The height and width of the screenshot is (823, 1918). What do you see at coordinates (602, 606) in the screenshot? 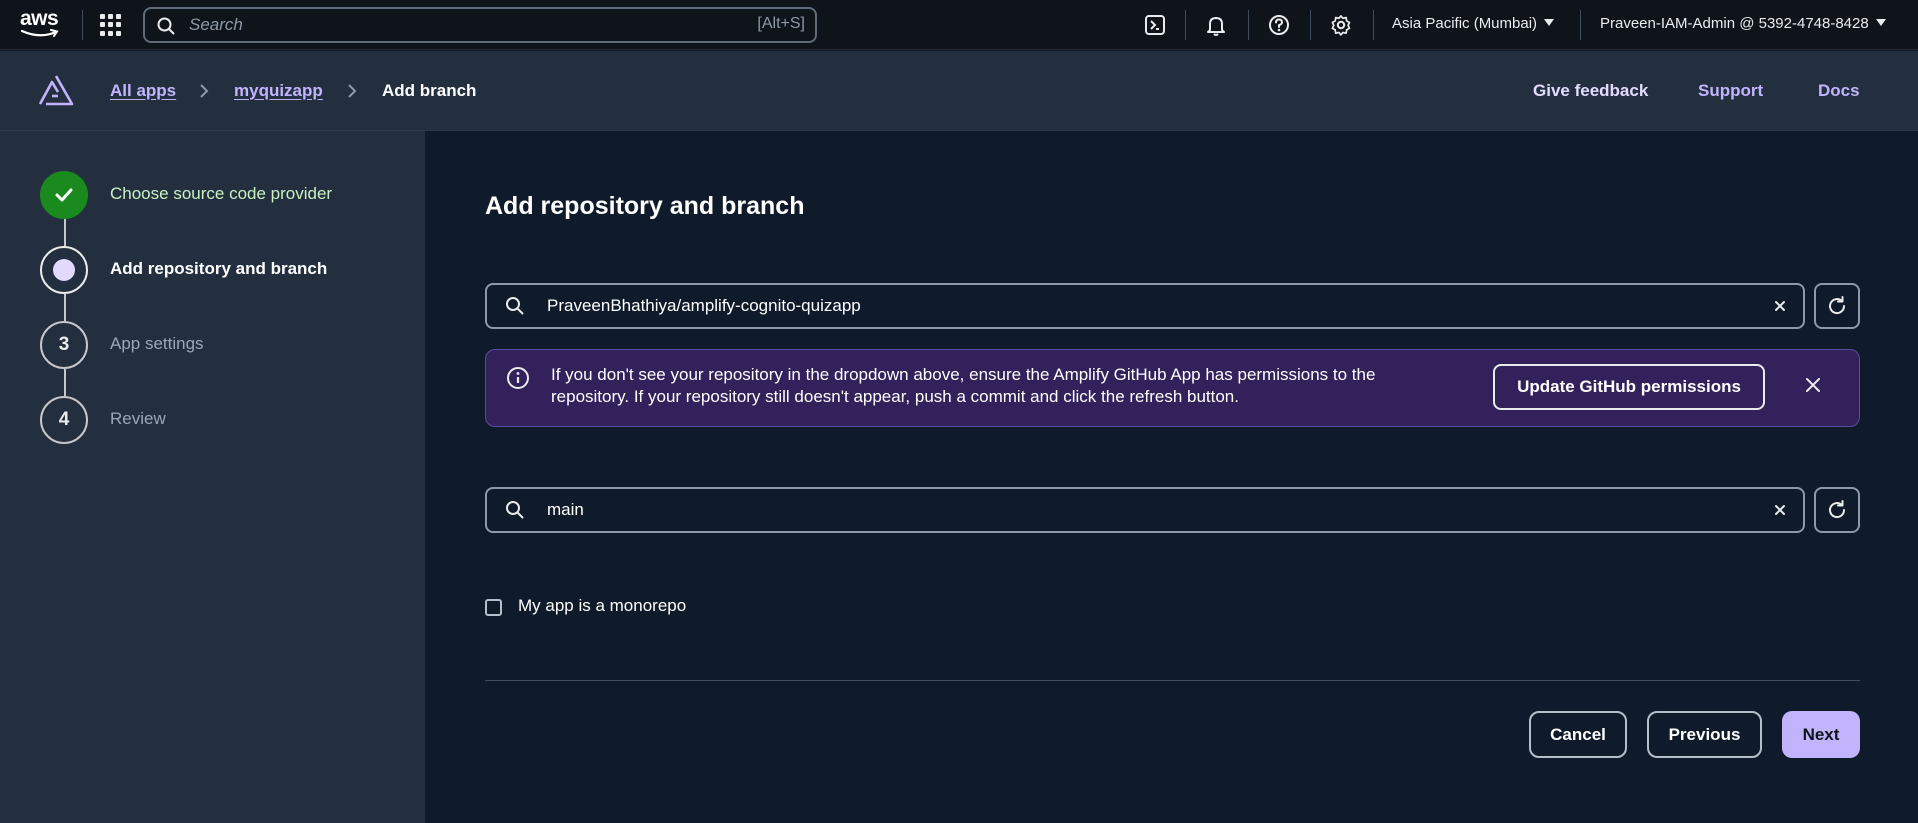
I see `monorepo-label: My app is a monorepo` at bounding box center [602, 606].